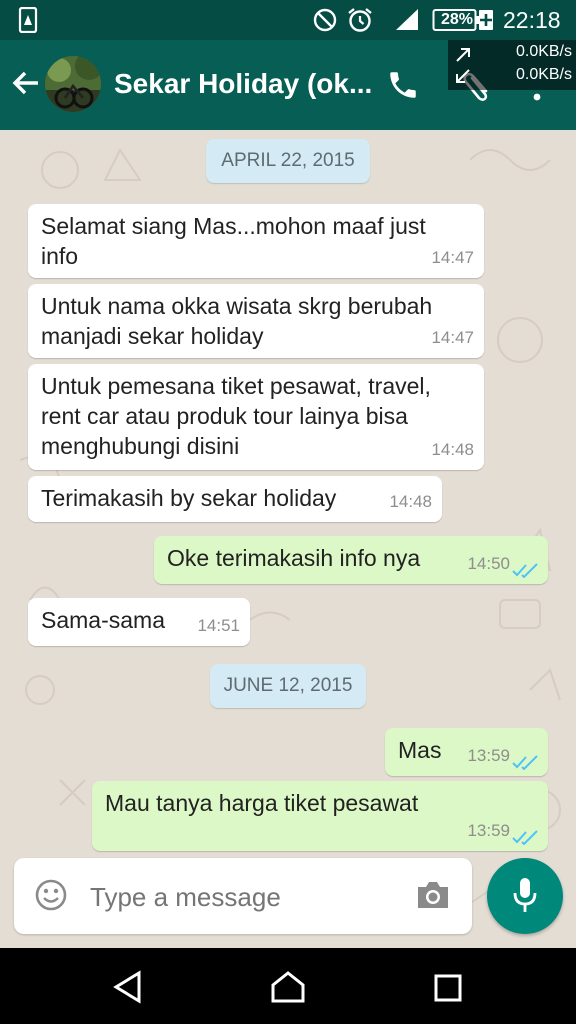 The width and height of the screenshot is (576, 1024). What do you see at coordinates (189, 498) in the screenshot?
I see `message-line: Terimakasih by sekar holiday` at bounding box center [189, 498].